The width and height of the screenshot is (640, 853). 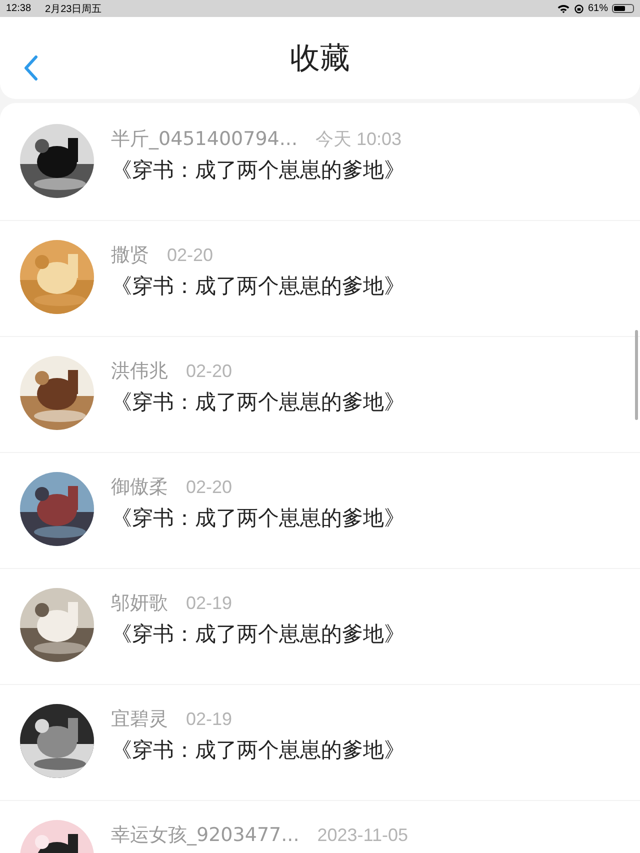 I want to click on user-name: 洪伟兆, so click(x=139, y=371).